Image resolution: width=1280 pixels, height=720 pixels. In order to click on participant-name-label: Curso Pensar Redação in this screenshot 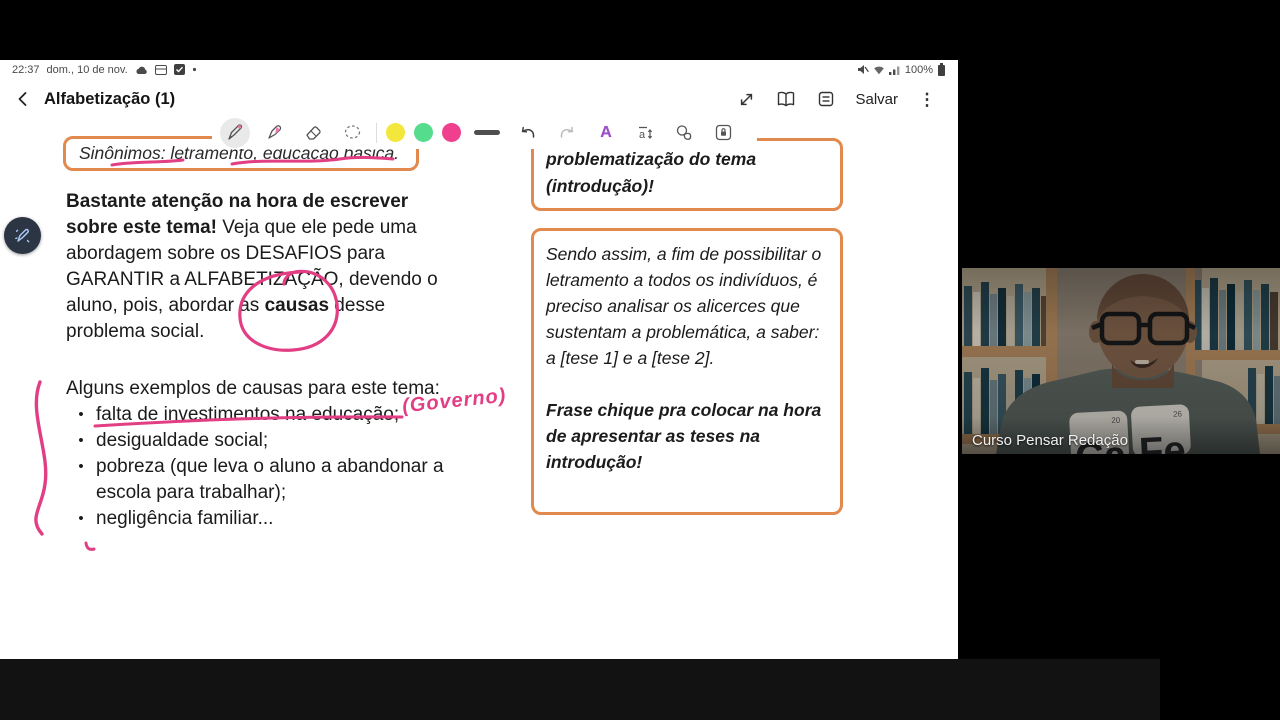, I will do `click(1050, 440)`.